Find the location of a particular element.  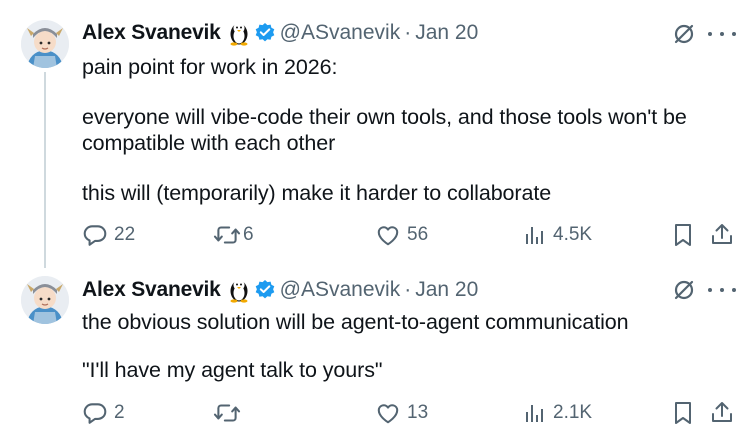

reply-button: 2 is located at coordinates (103, 413).